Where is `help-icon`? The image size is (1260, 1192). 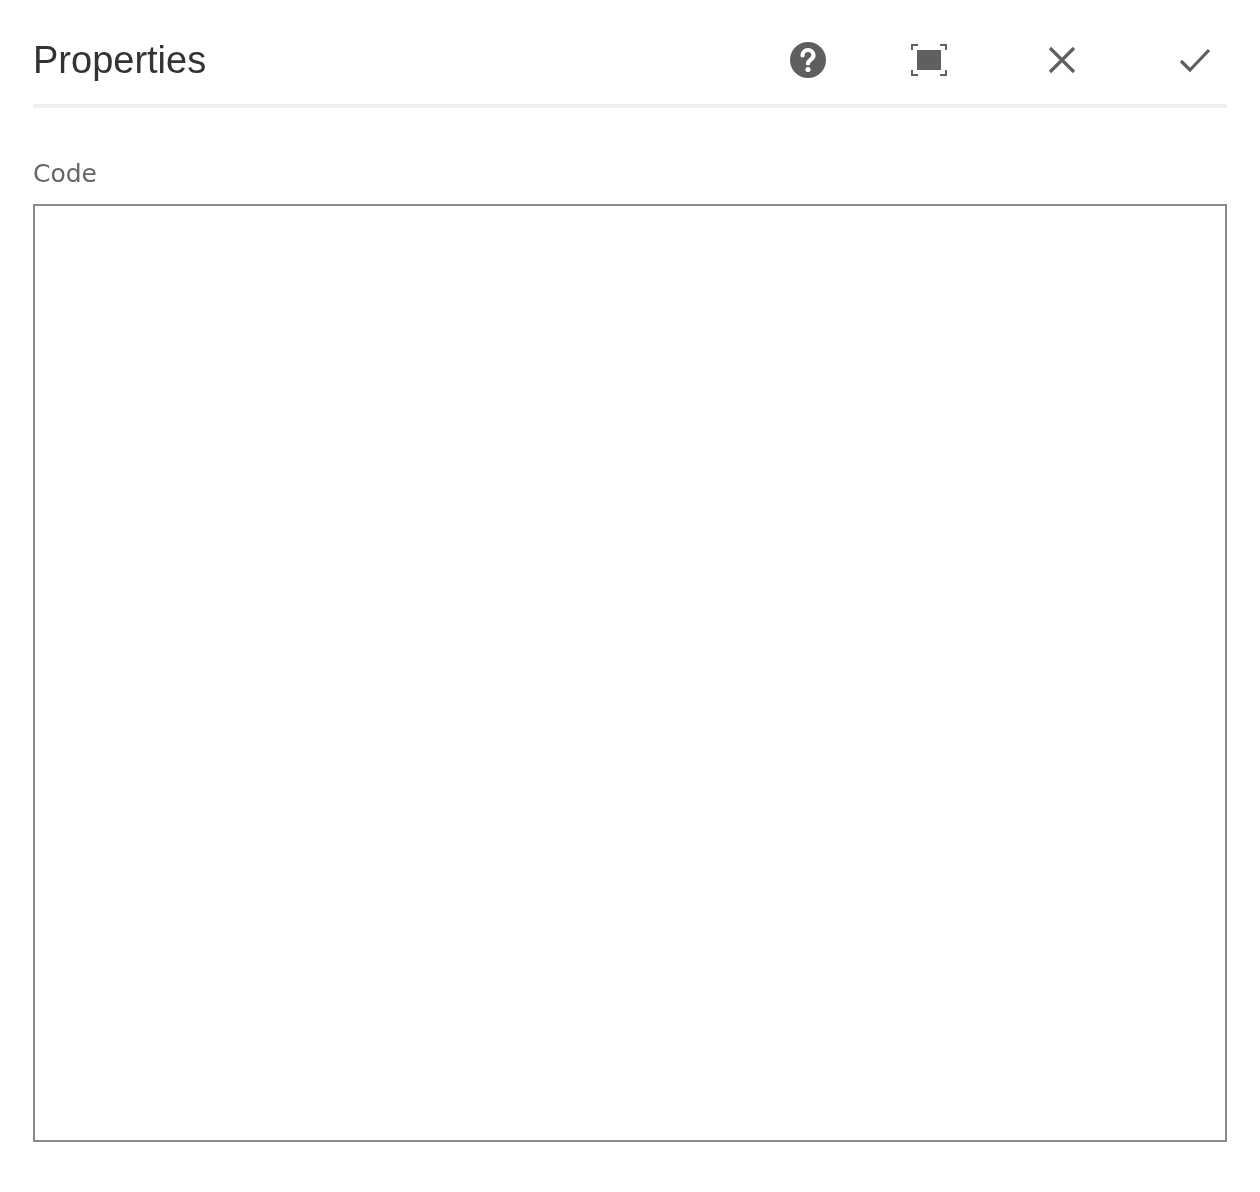 help-icon is located at coordinates (808, 60).